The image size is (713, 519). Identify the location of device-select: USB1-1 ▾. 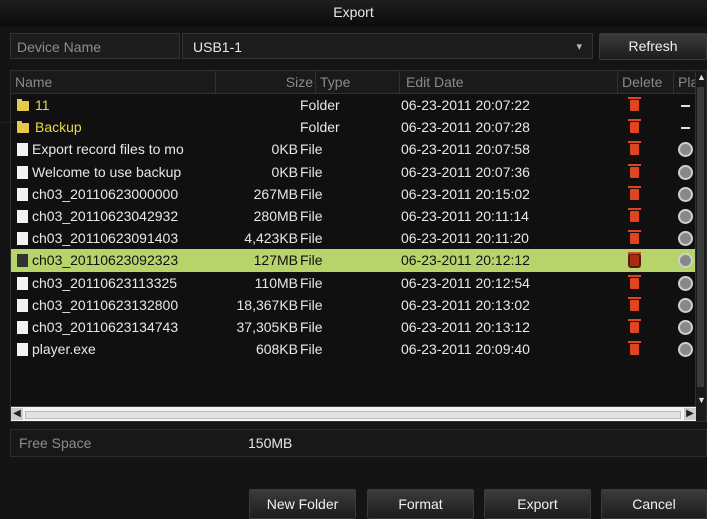
(387, 46).